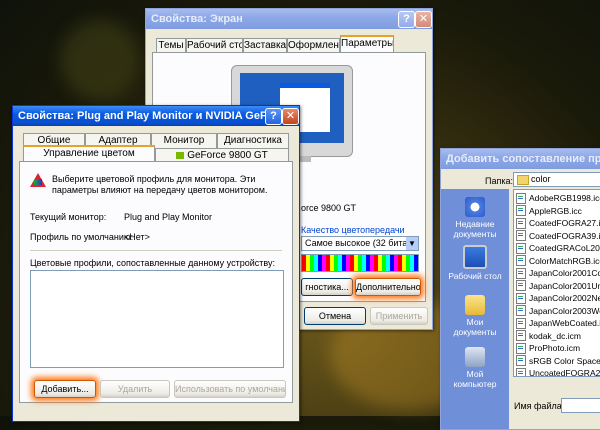 This screenshot has width=600, height=430. I want to click on add-profile-titlebar: Добавить сопоставление профиля, so click(520, 159).